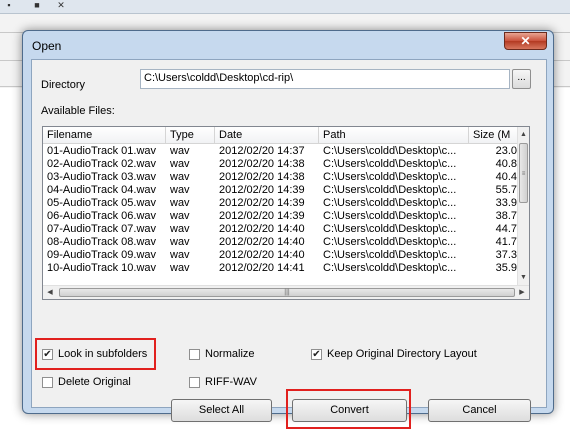 This screenshot has height=444, width=570. What do you see at coordinates (523, 206) in the screenshot?
I see `vertical-scrollbar: ▲ ≡ ▼` at bounding box center [523, 206].